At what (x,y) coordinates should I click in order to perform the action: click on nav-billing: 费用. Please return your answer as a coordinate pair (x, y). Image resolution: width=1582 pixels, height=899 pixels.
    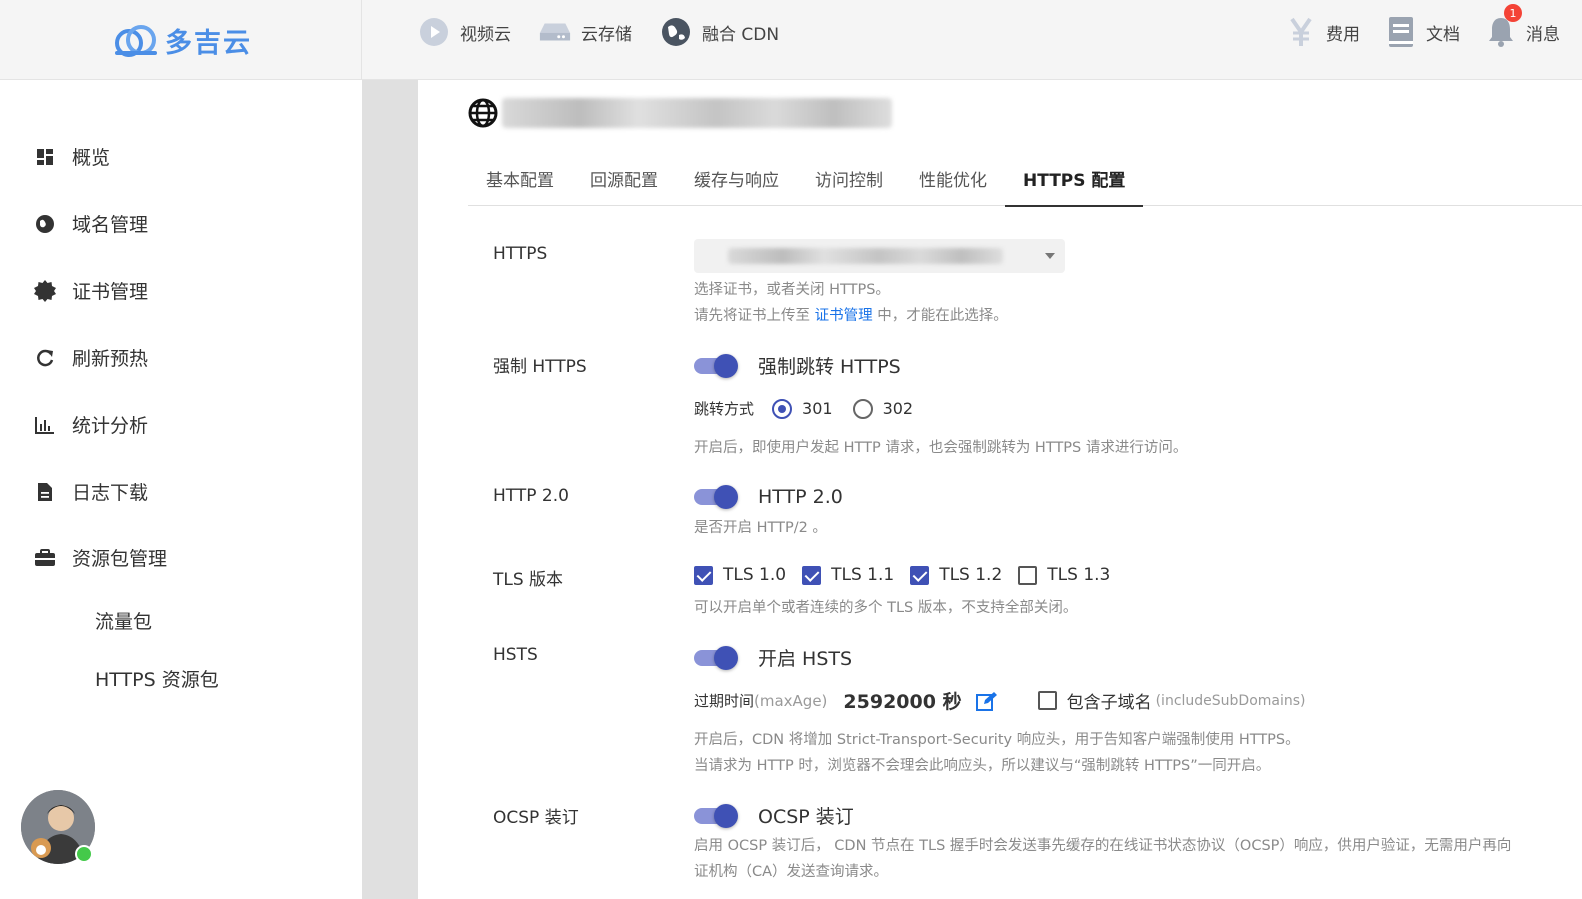
    Looking at the image, I should click on (1323, 32).